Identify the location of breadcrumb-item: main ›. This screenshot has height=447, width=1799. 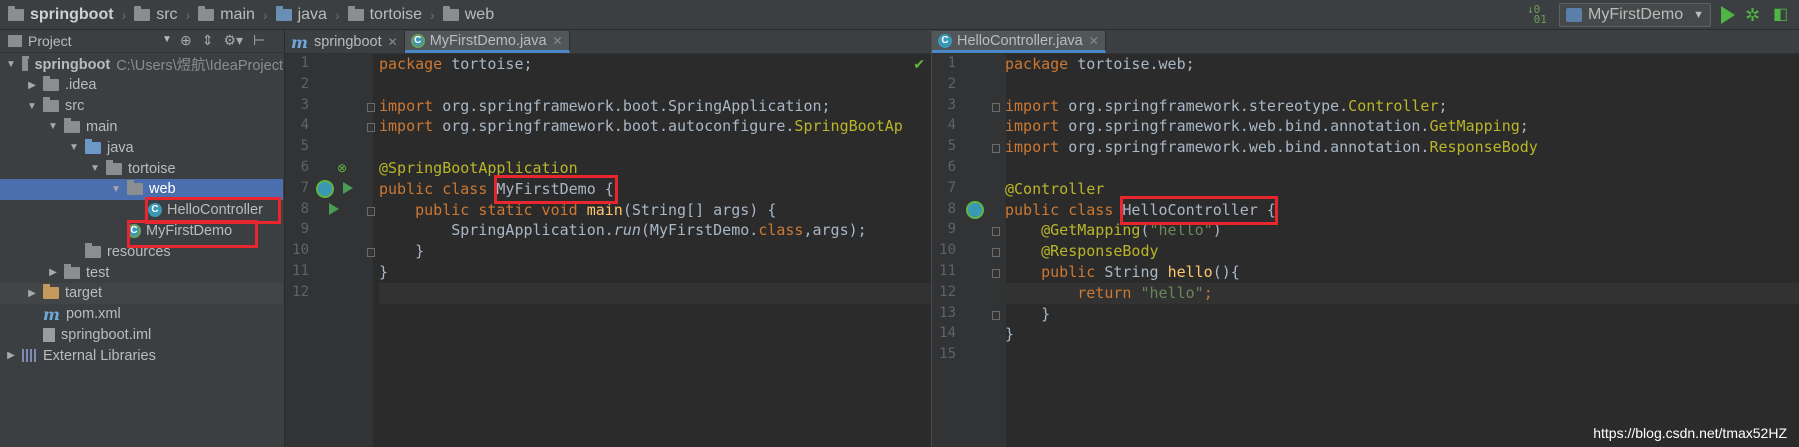
(229, 15).